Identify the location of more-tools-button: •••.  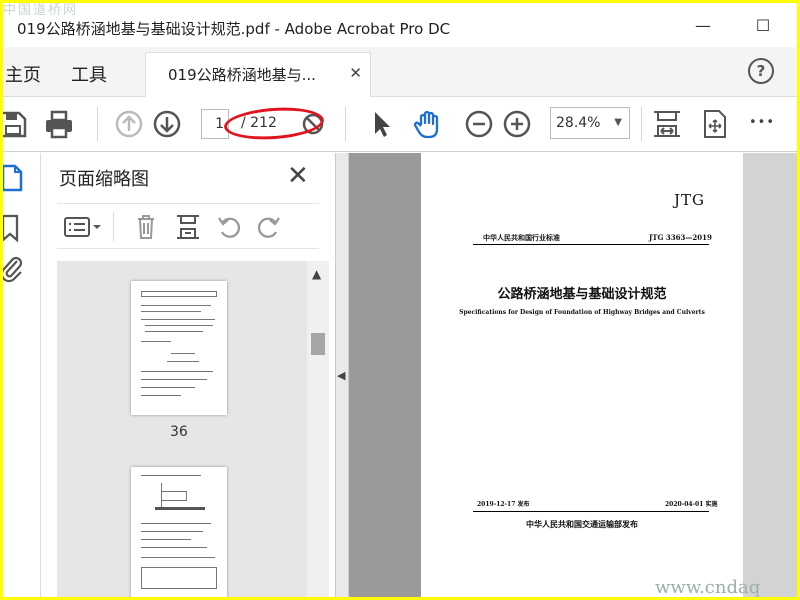
(762, 122).